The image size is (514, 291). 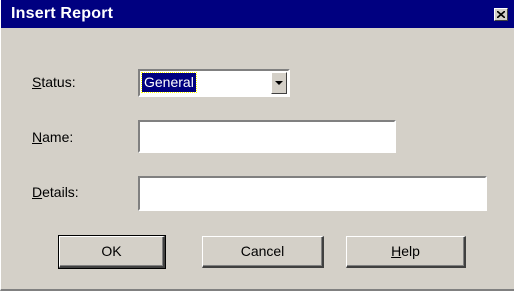 What do you see at coordinates (37, 82) in the screenshot?
I see `status-label-mnemonic: S` at bounding box center [37, 82].